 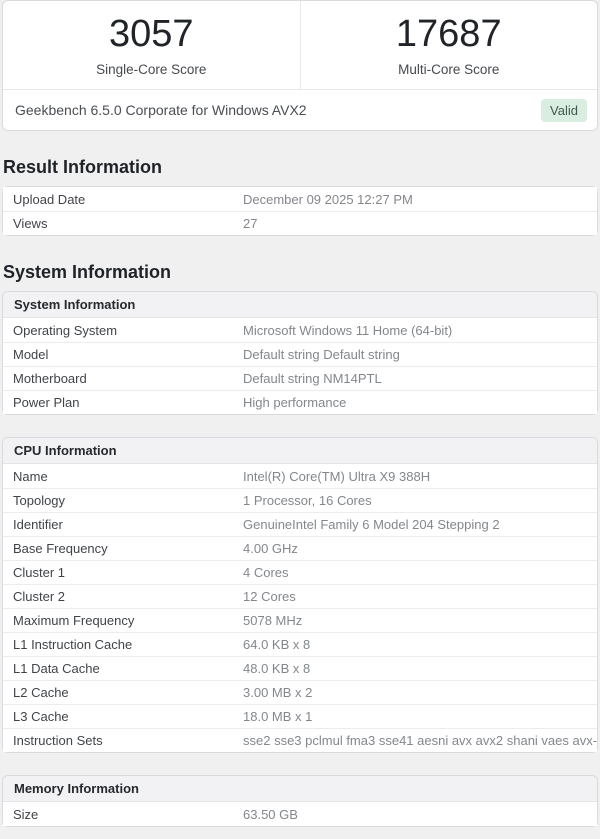 I want to click on table-row: L2 Cache 3.00 MB x 2, so click(x=300, y=692).